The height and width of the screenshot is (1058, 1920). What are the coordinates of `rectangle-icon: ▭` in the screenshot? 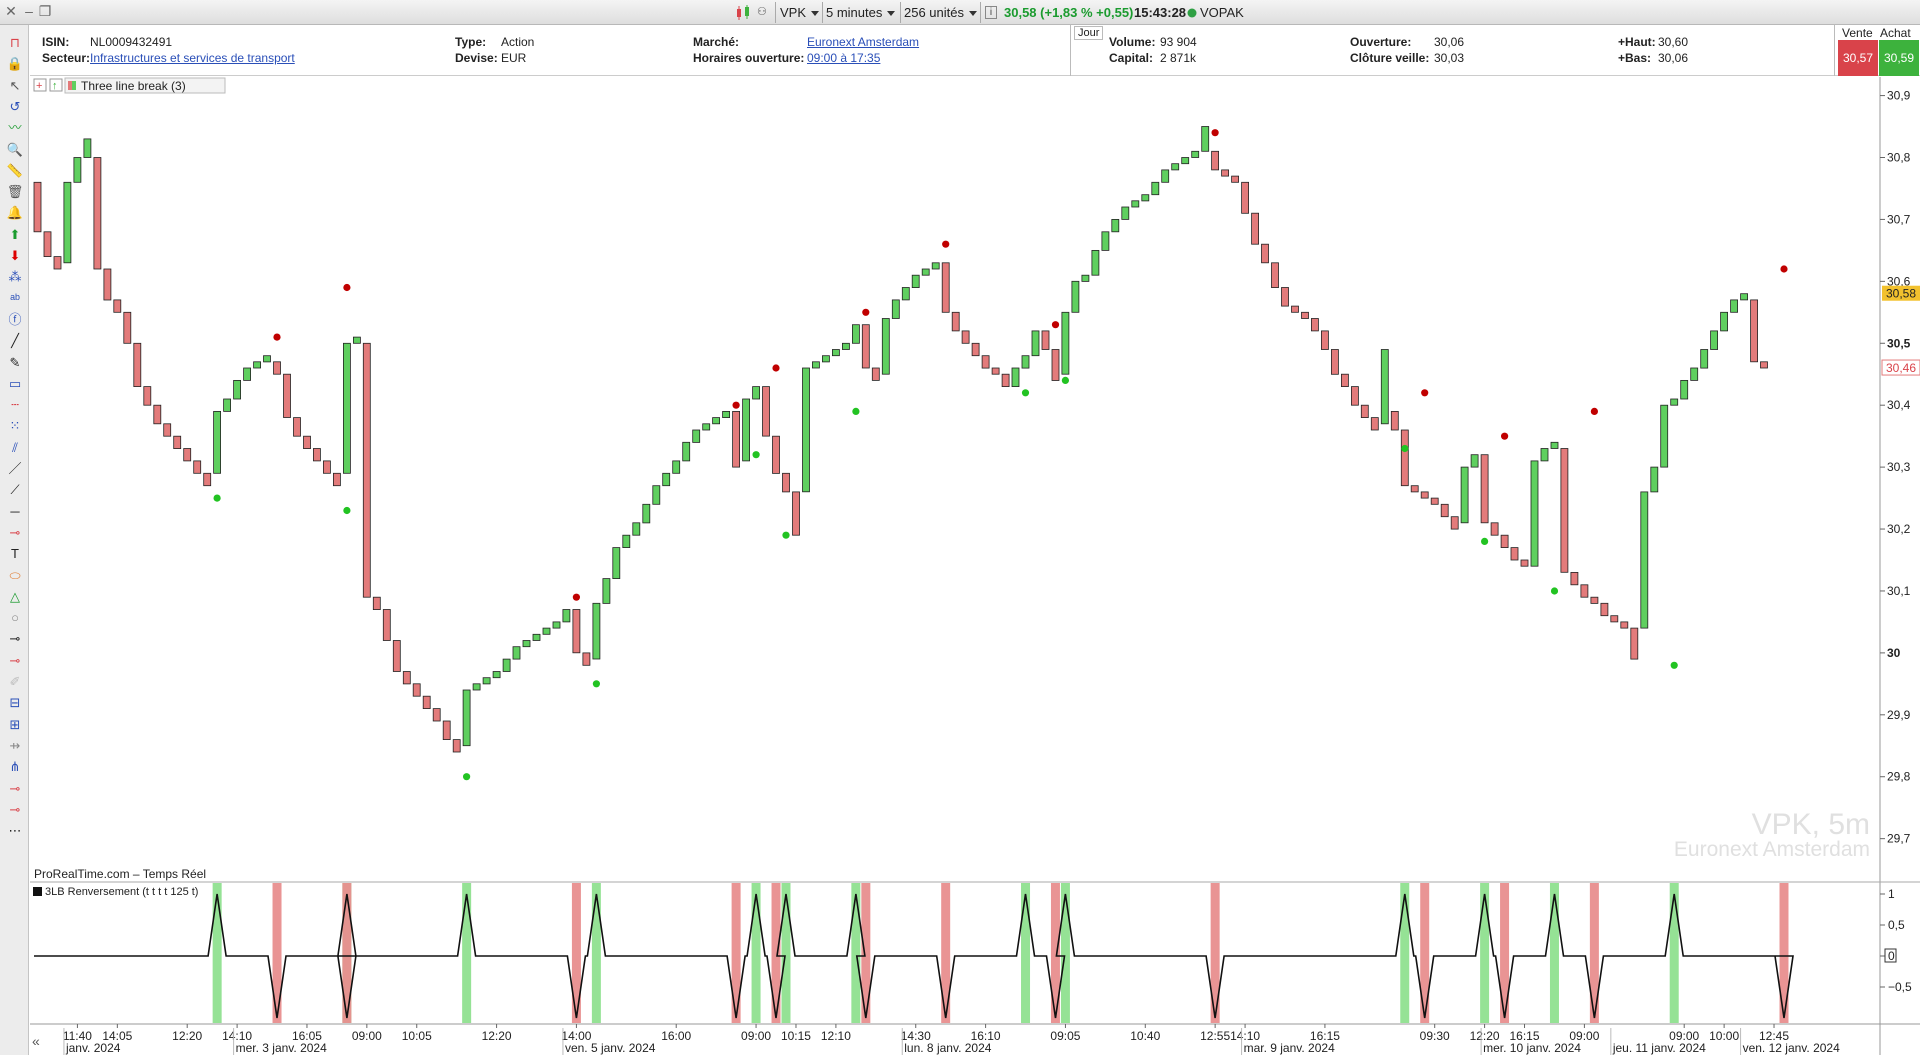 It's located at (15, 384).